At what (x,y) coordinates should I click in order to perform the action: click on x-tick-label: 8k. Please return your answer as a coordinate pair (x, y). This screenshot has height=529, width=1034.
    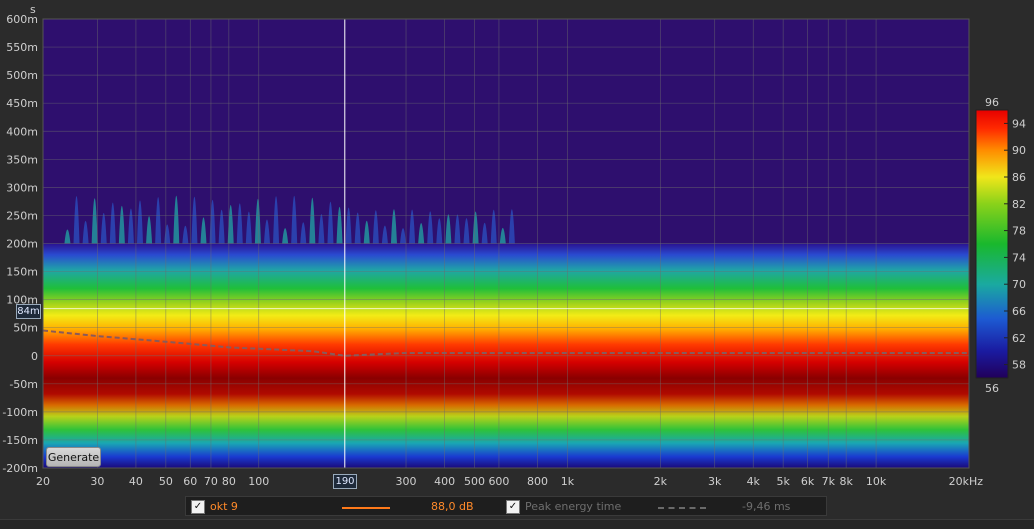
    Looking at the image, I should click on (846, 481).